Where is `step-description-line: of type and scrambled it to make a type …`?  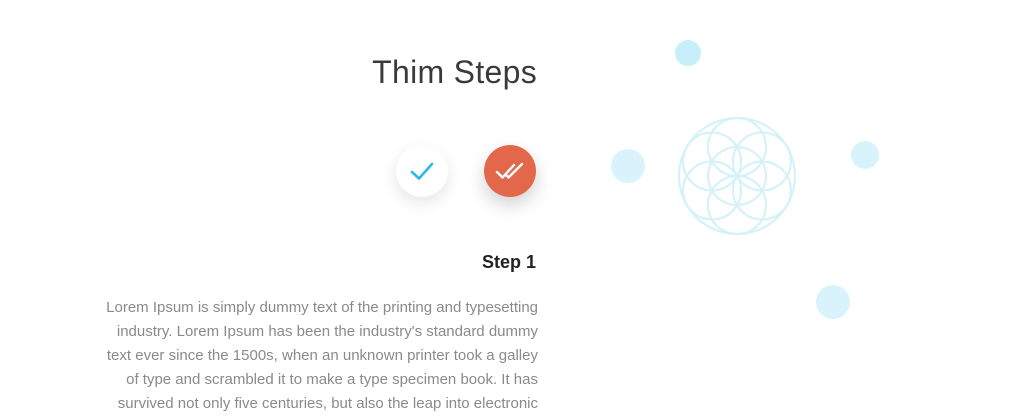 step-description-line: of type and scrambled it to make a type … is located at coordinates (332, 379).